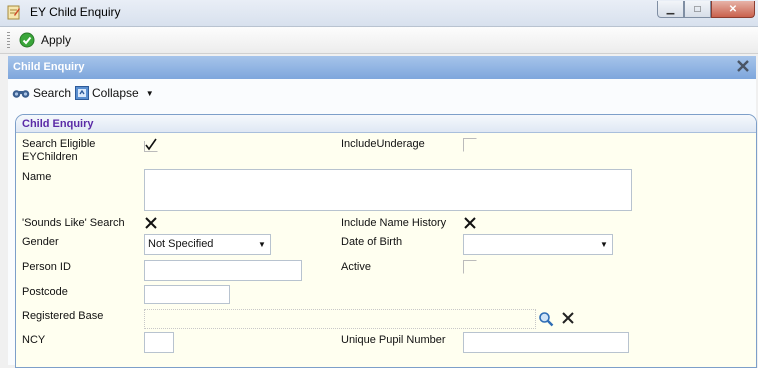 This screenshot has width=758, height=368. Describe the element at coordinates (37, 177) in the screenshot. I see `name-label: Name` at that location.